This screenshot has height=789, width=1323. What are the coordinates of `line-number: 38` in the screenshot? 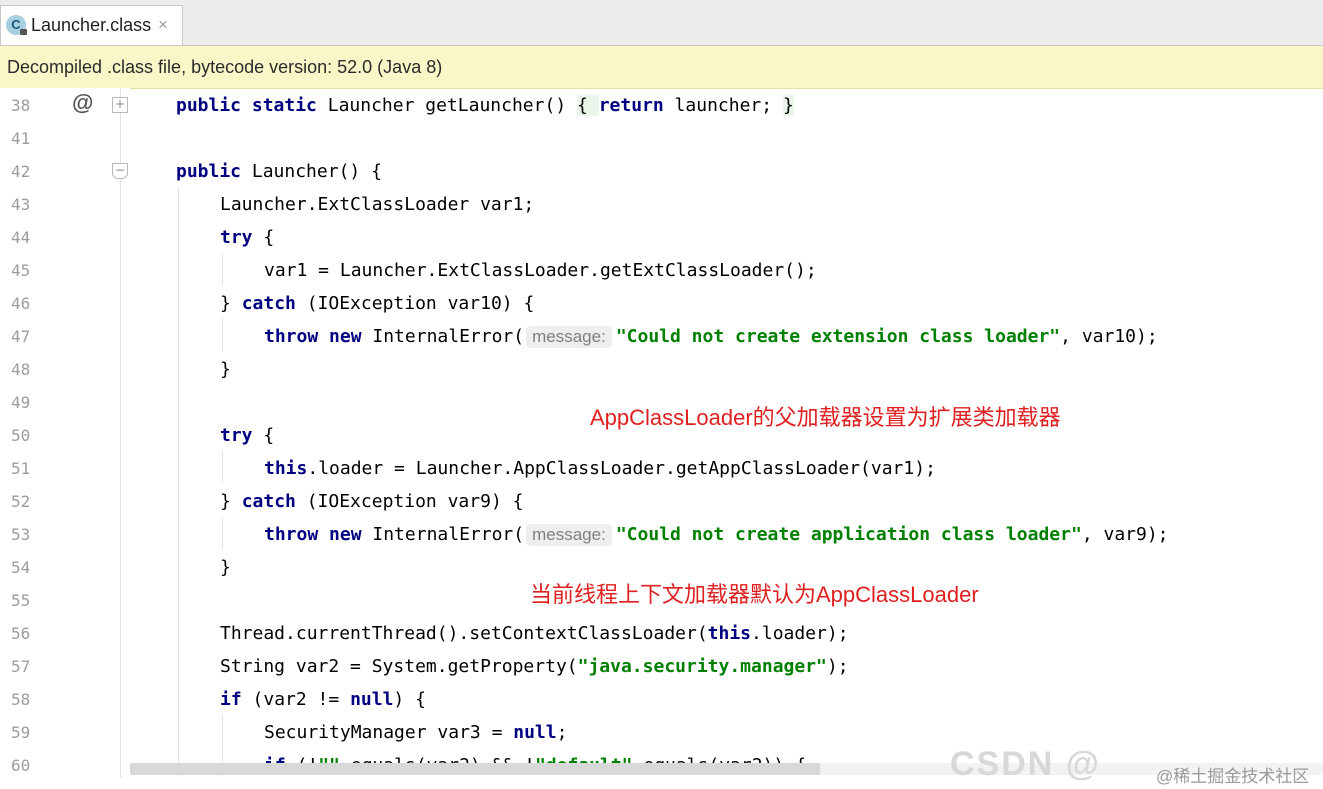 It's located at (21, 105).